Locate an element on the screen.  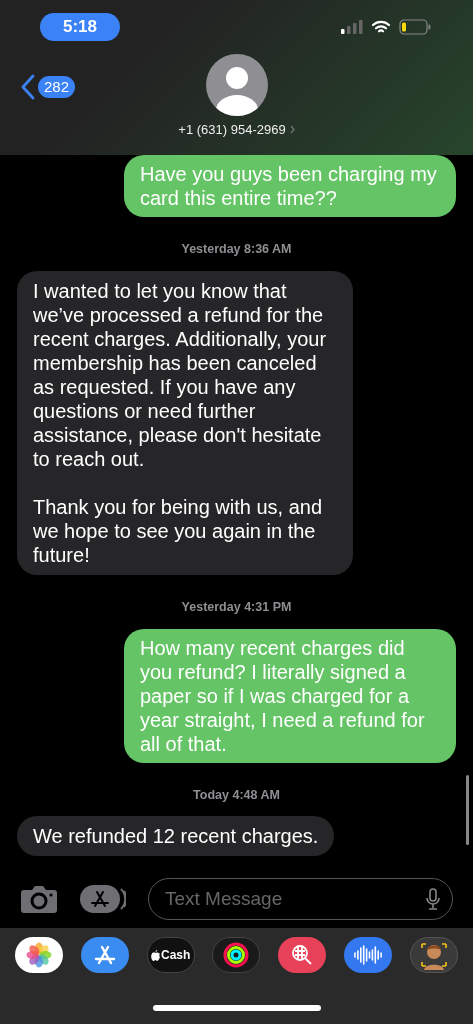
sent-message-bubble: How many recent charges did you refund? I literally signed a paper so if I was charged for a year straight, I need a refund for all of that. is located at coordinates (290, 695).